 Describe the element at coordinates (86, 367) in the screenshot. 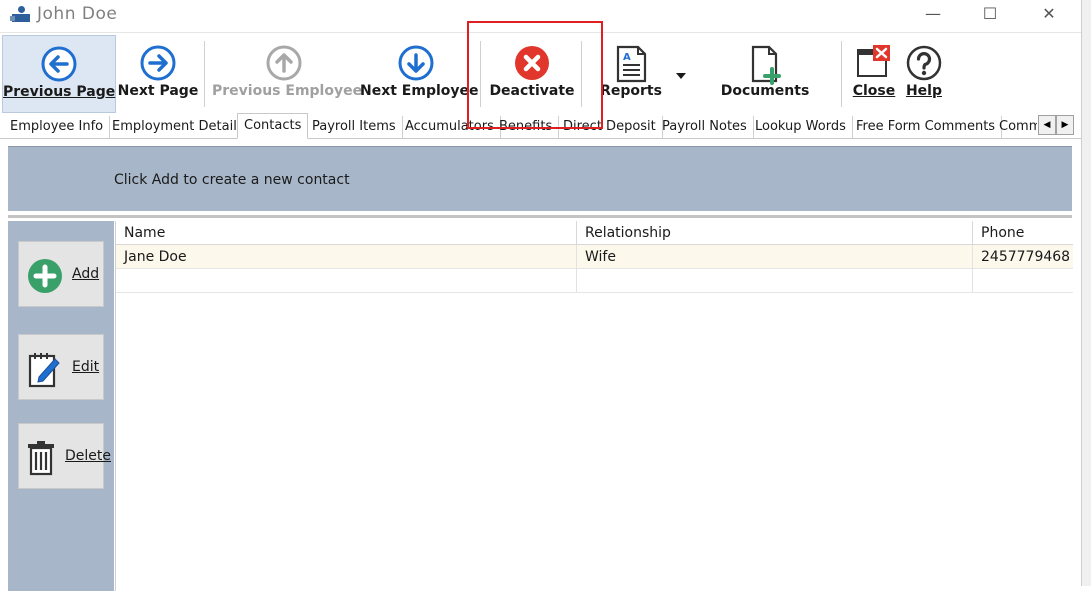

I see `edit-label: Edit` at that location.